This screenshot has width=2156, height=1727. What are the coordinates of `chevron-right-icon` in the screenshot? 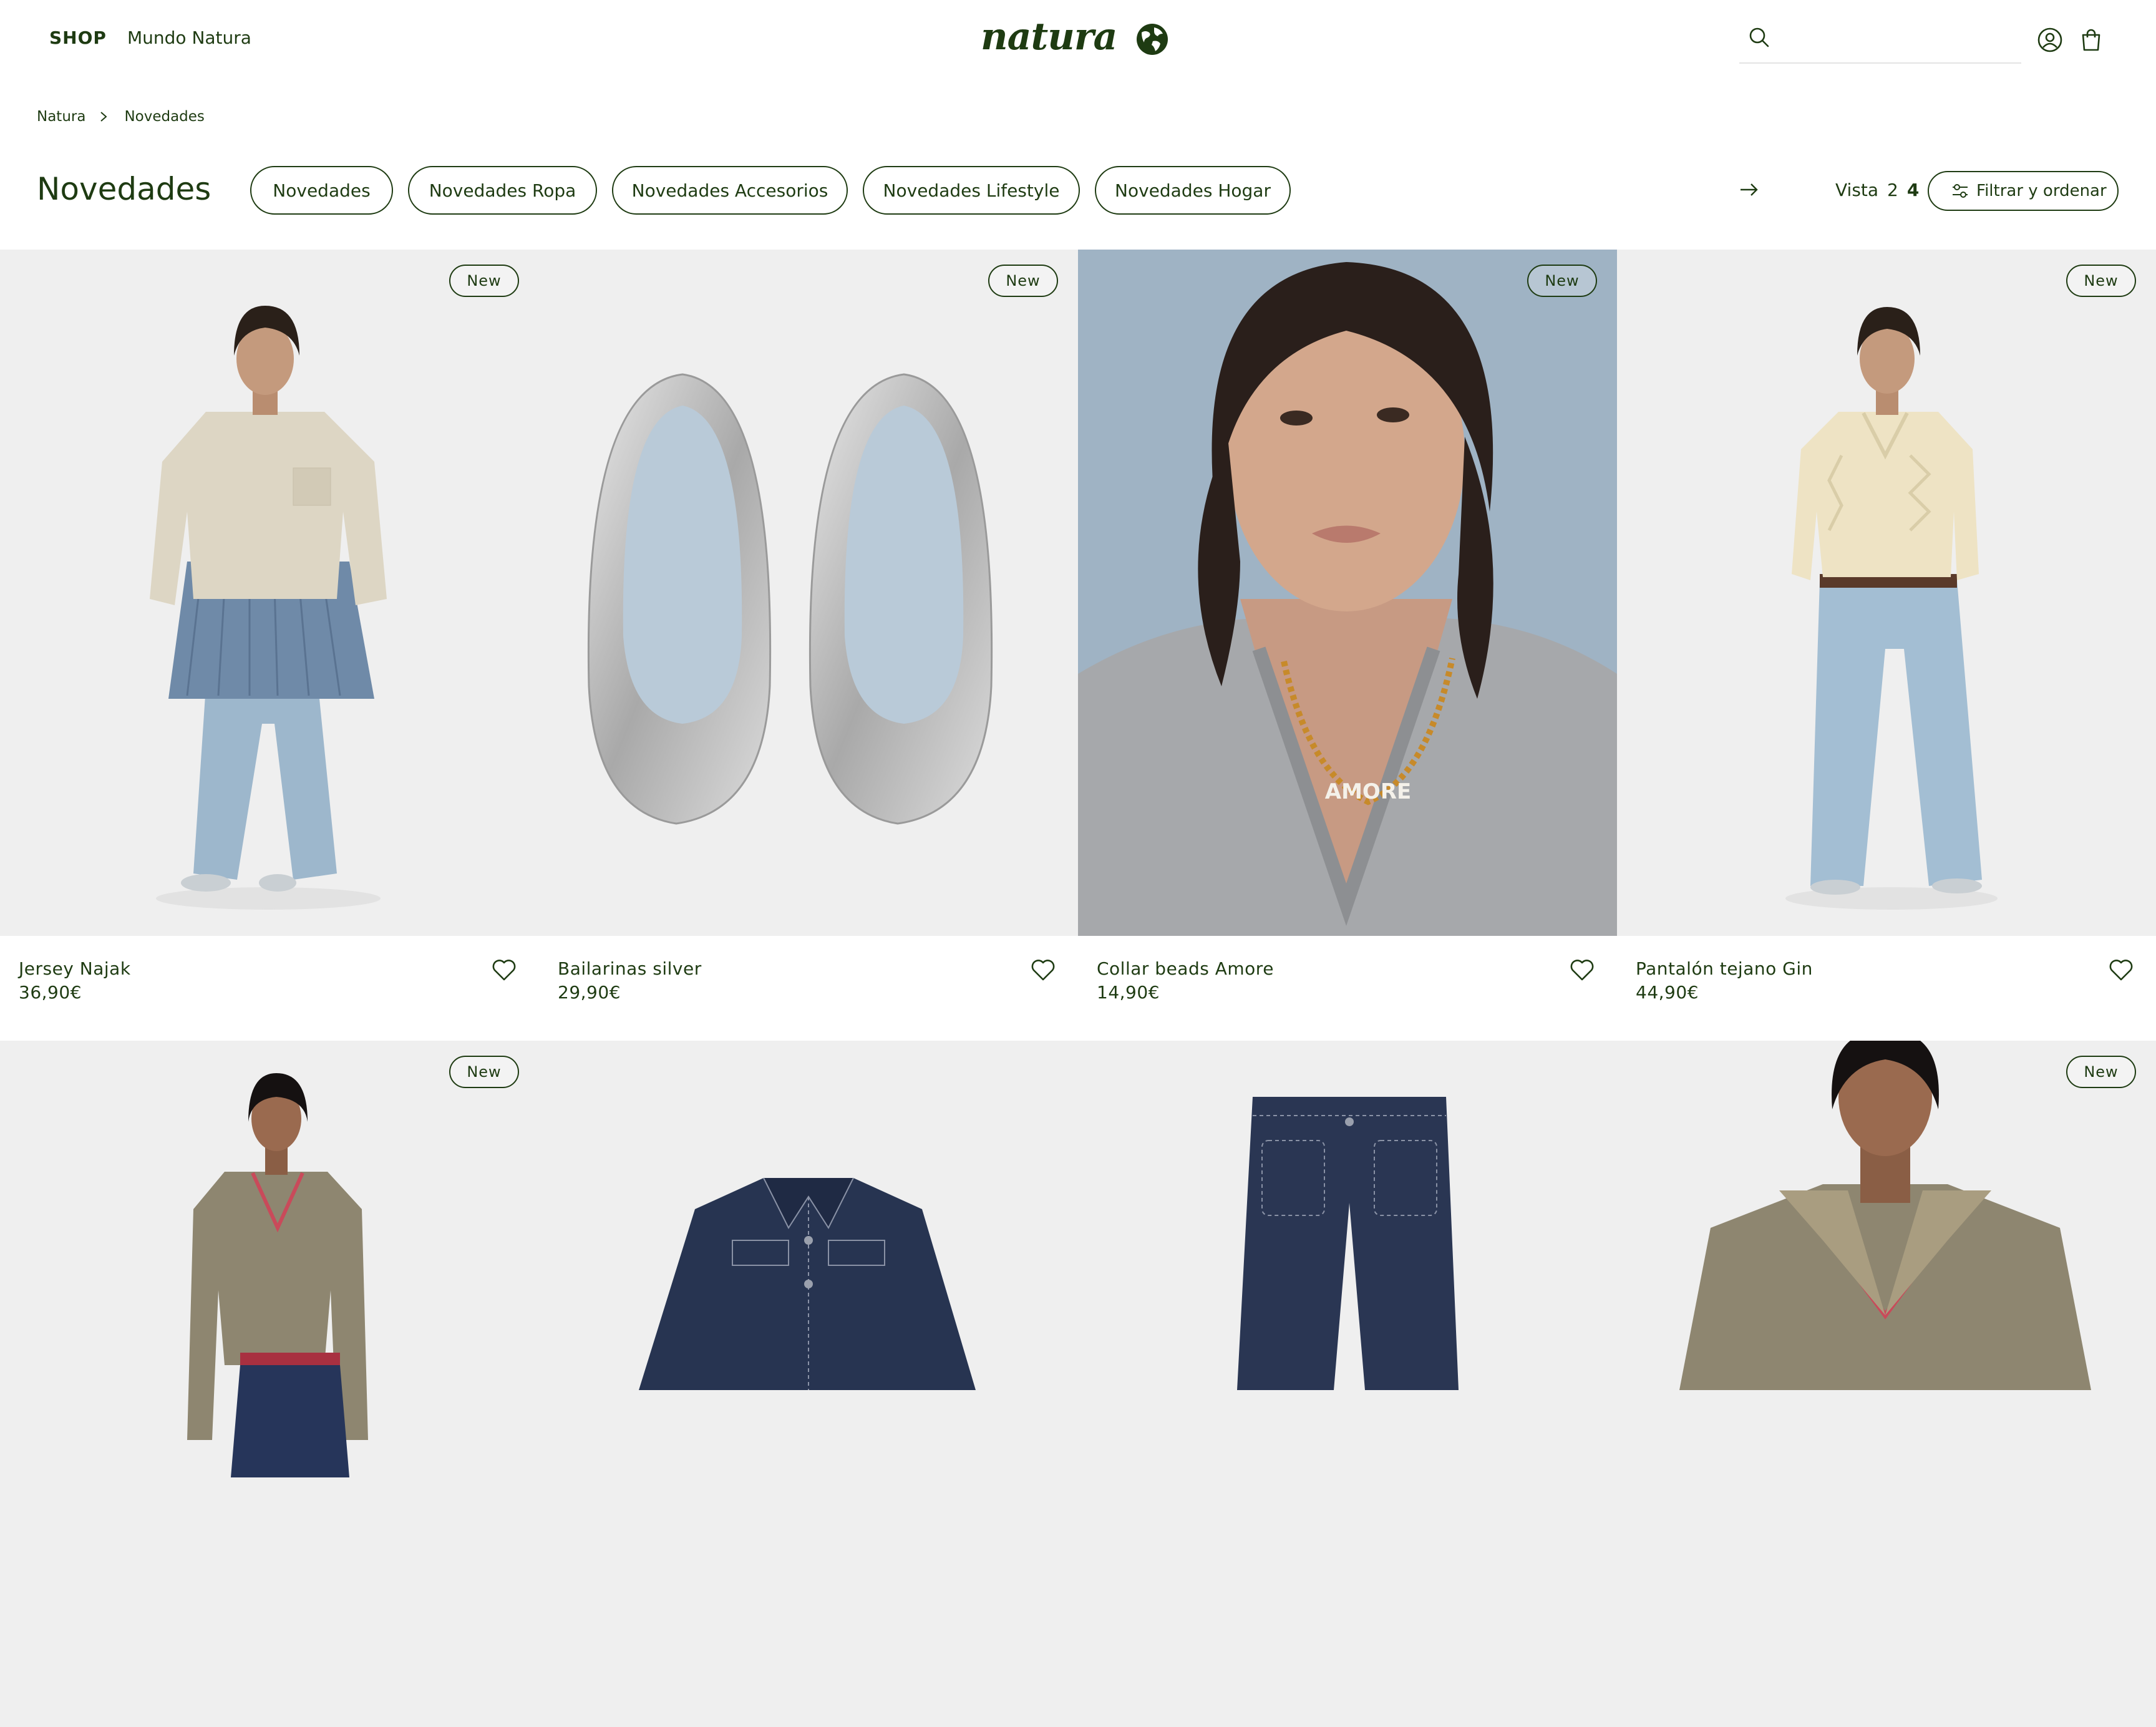 It's located at (103, 117).